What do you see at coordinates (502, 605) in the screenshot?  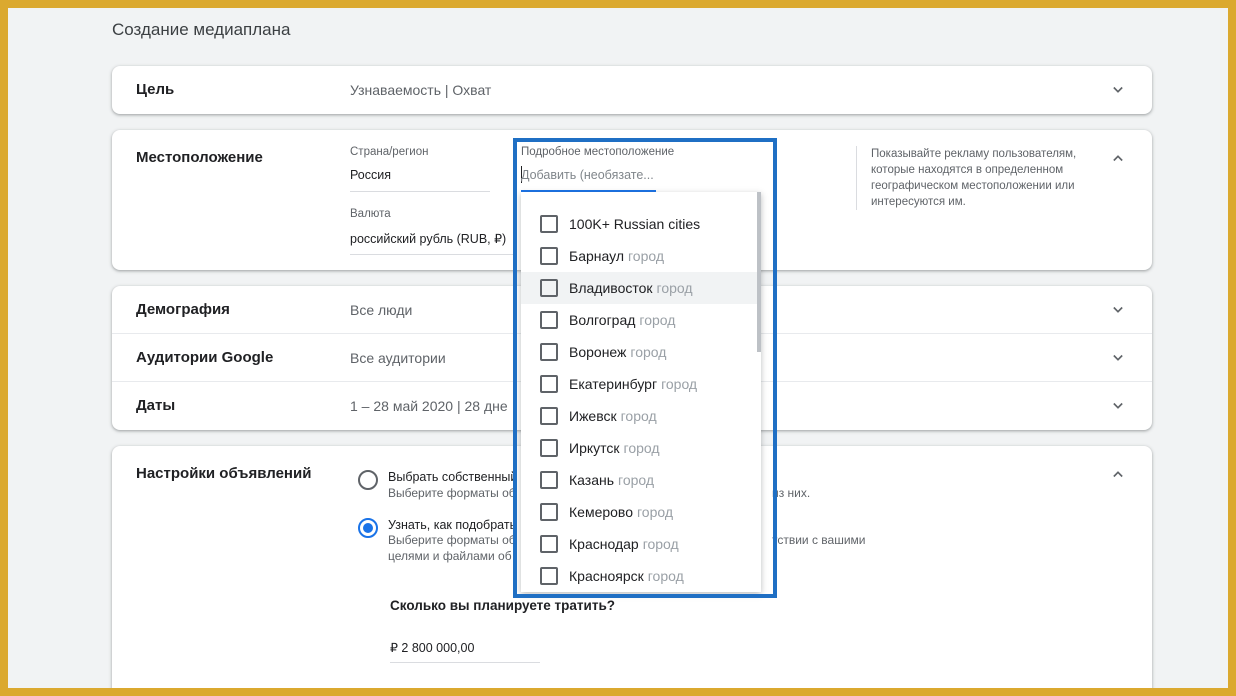 I see `budget-question: Сколько вы планируете тратить?` at bounding box center [502, 605].